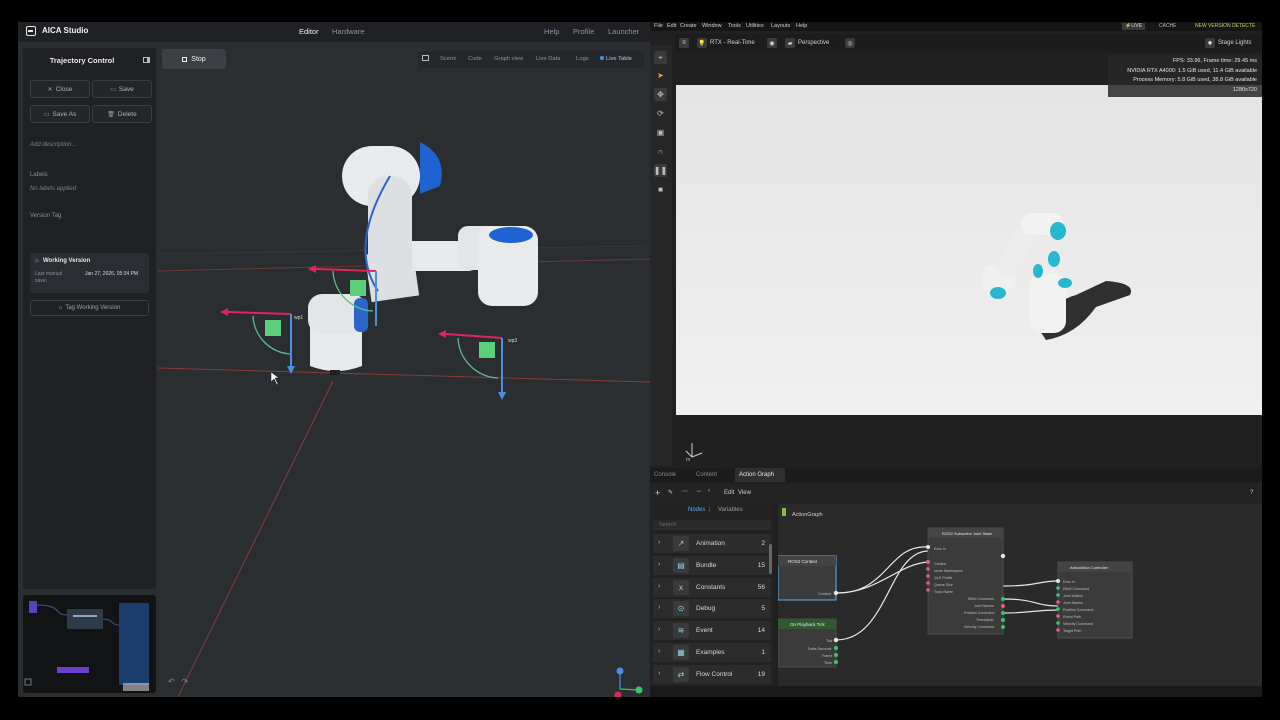  What do you see at coordinates (756, 475) in the screenshot?
I see `tab-action-graph: Action Graph` at bounding box center [756, 475].